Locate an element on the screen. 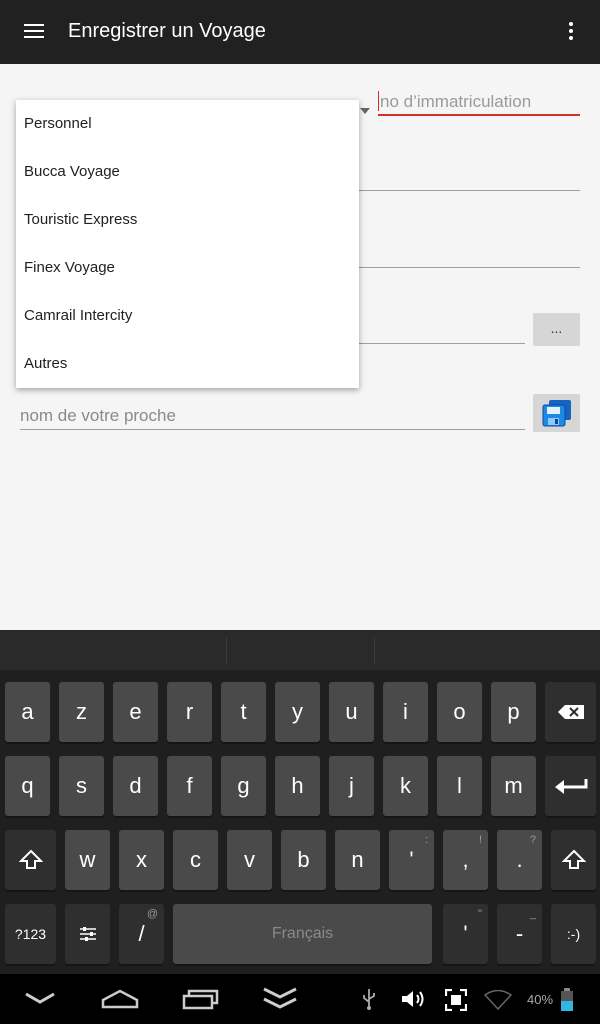  space-key: Français is located at coordinates (302, 934).